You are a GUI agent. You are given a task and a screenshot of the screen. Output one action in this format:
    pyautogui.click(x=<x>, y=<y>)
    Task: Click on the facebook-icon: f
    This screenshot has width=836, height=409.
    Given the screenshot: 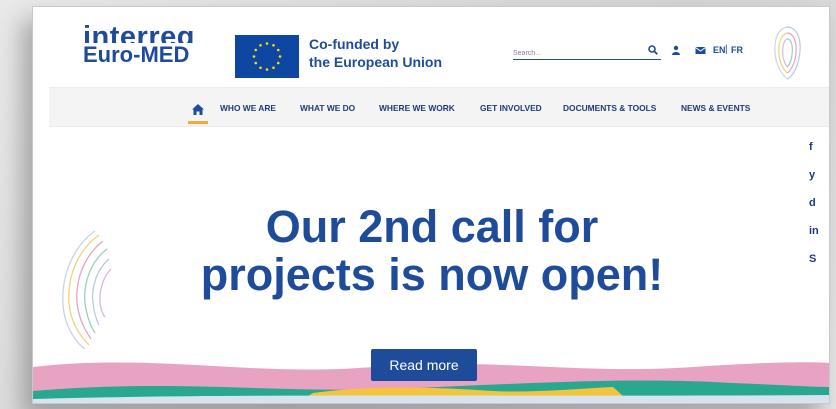 What is the action you would take?
    pyautogui.click(x=811, y=147)
    